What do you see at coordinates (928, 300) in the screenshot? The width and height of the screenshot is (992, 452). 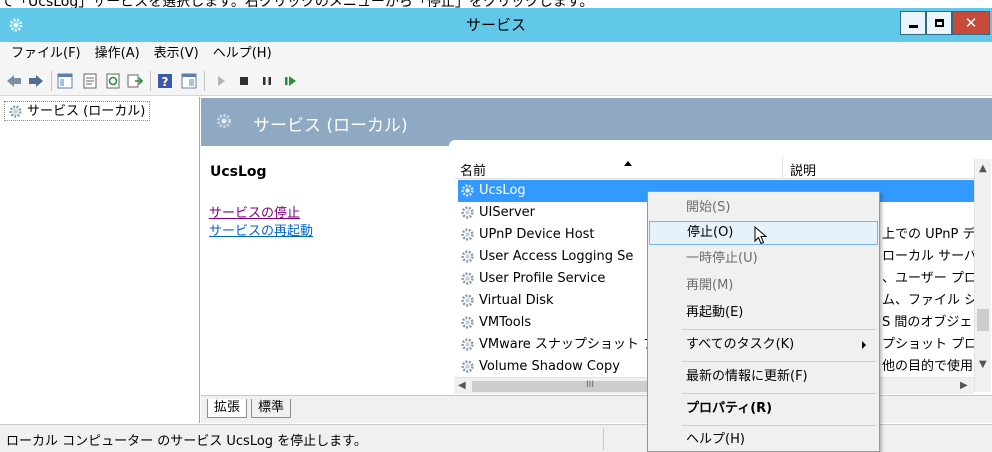 I see `service-description: ム、ファイル システ` at bounding box center [928, 300].